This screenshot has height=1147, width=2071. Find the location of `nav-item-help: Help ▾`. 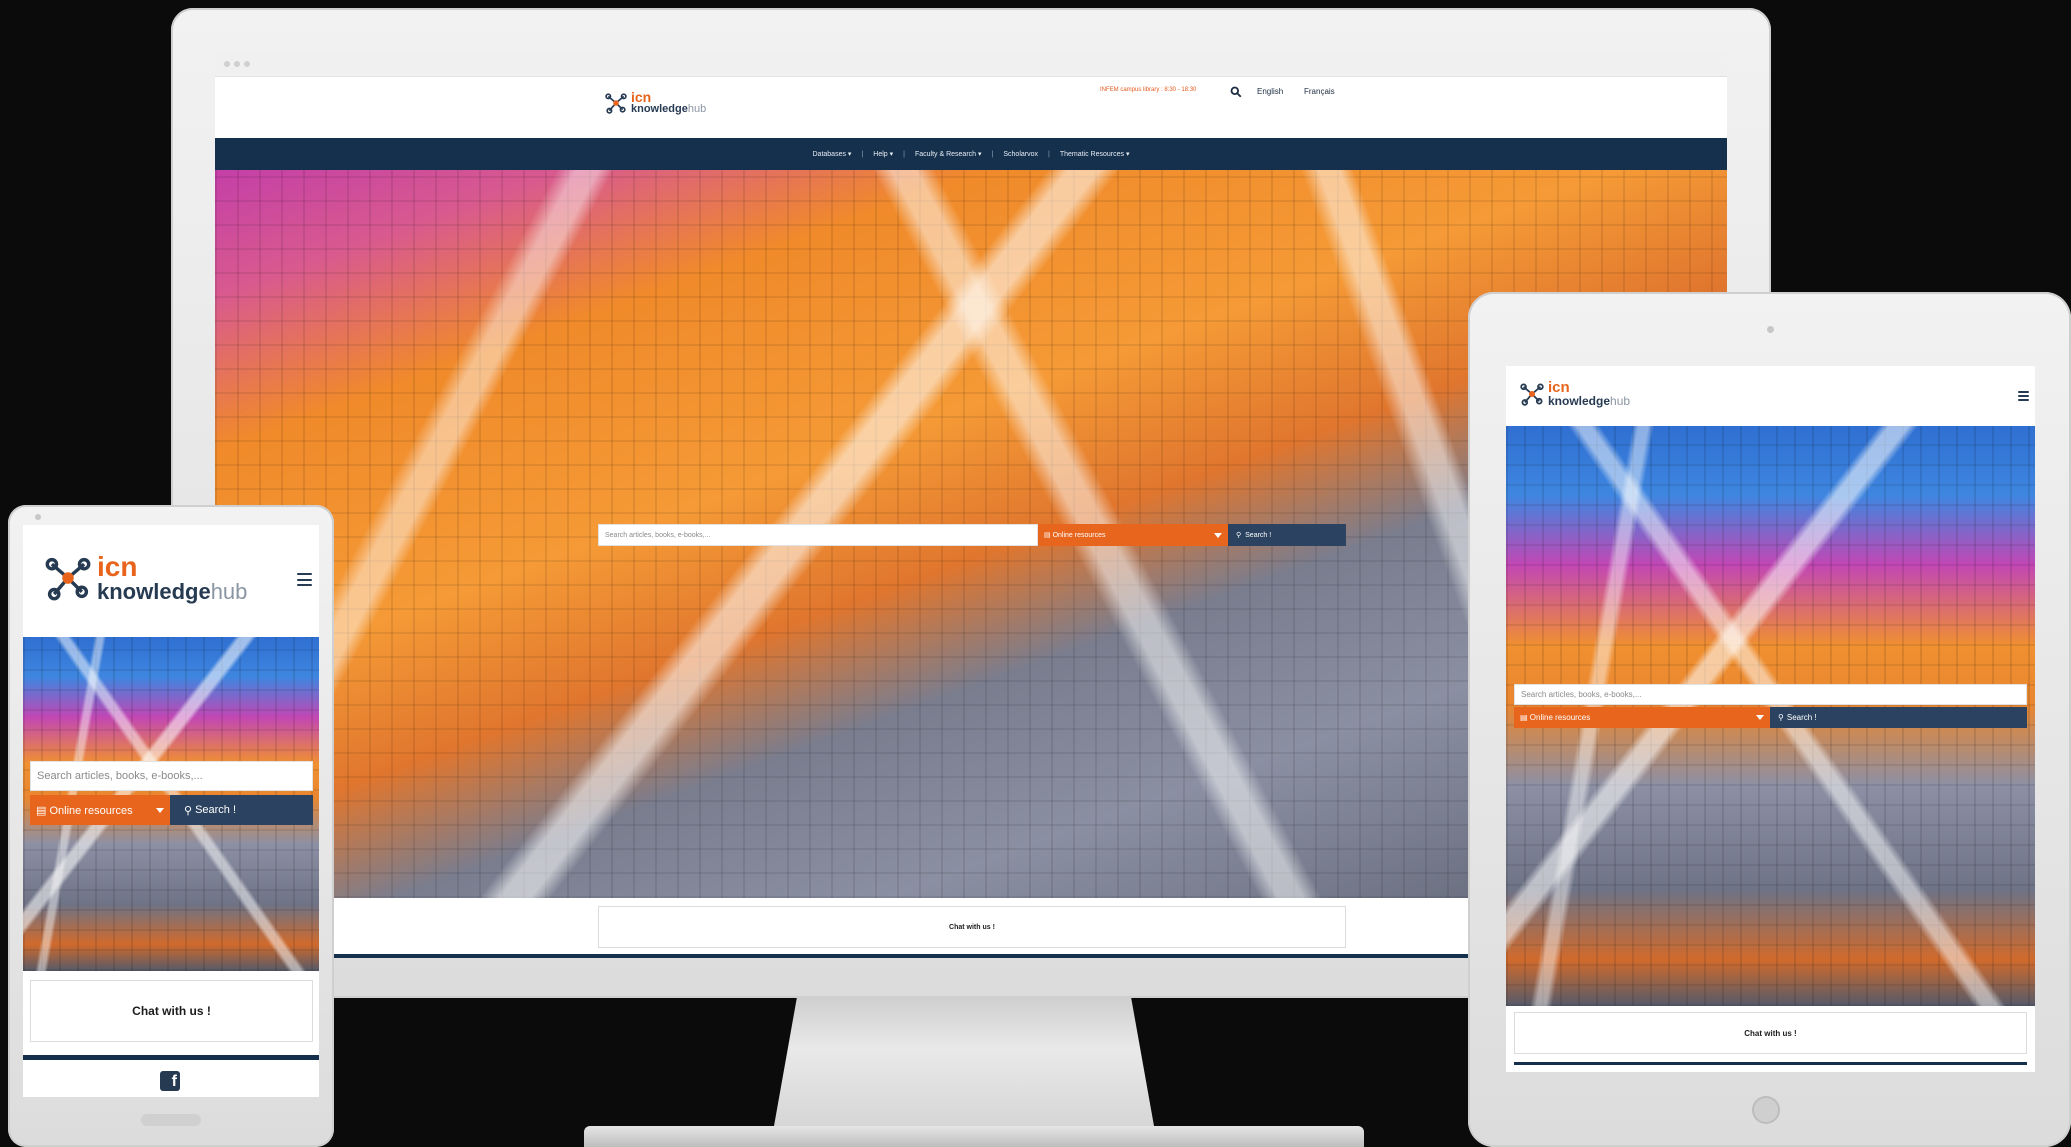

nav-item-help: Help ▾ is located at coordinates (883, 154).